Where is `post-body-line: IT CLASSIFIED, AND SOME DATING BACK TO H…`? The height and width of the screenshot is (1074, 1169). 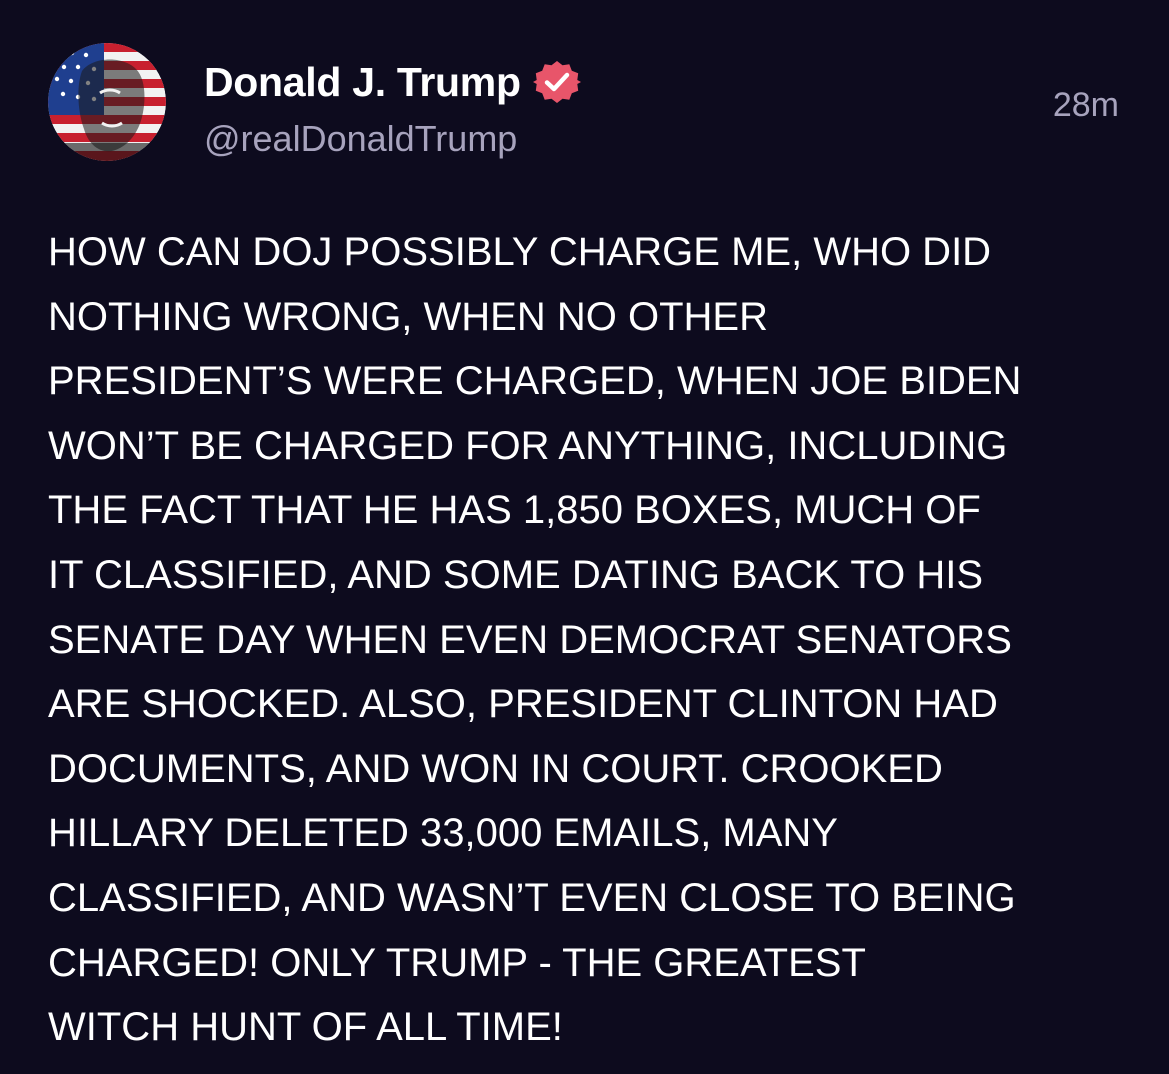
post-body-line: IT CLASSIFIED, AND SOME DATING BACK TO H… is located at coordinates (516, 574).